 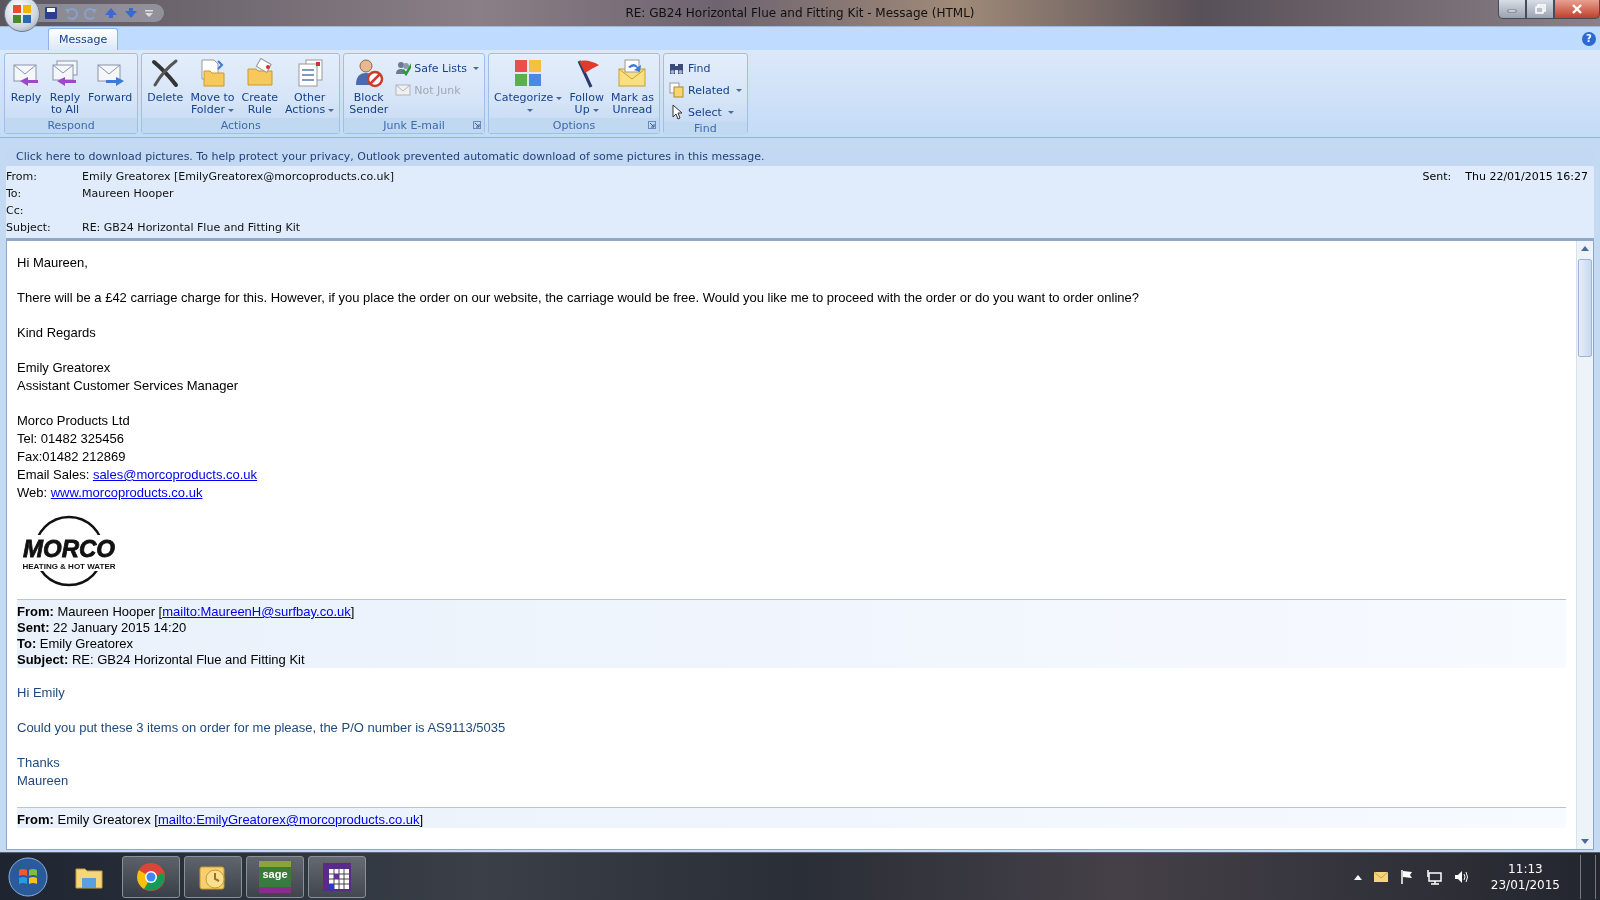 What do you see at coordinates (70, 439) in the screenshot?
I see `body-text: Tel: 01482 325456` at bounding box center [70, 439].